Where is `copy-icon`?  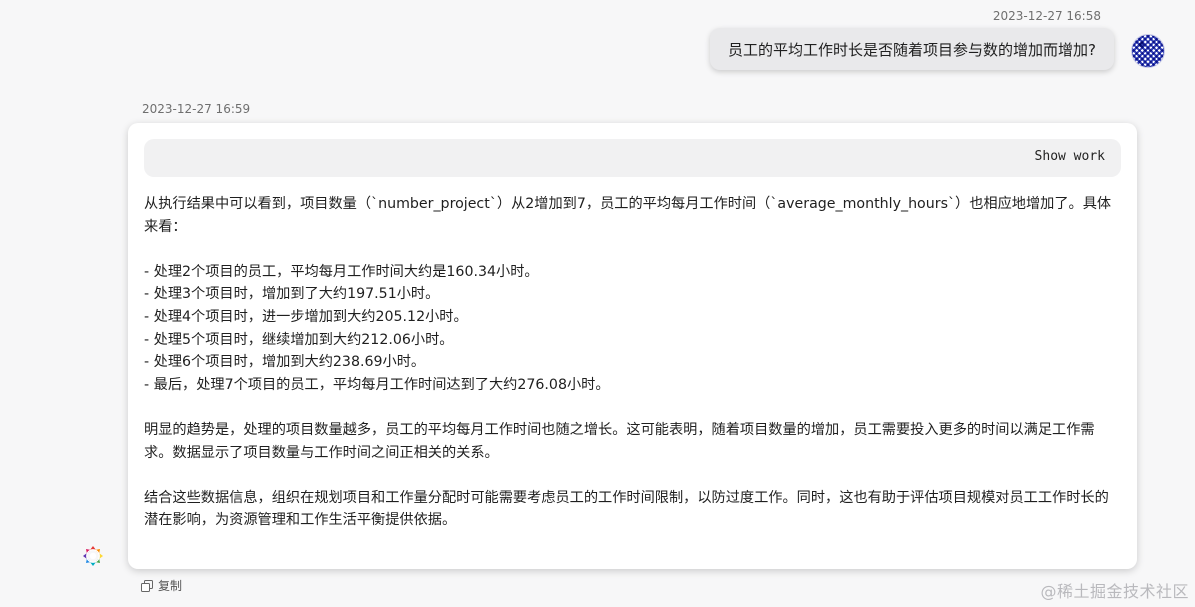
copy-icon is located at coordinates (147, 585).